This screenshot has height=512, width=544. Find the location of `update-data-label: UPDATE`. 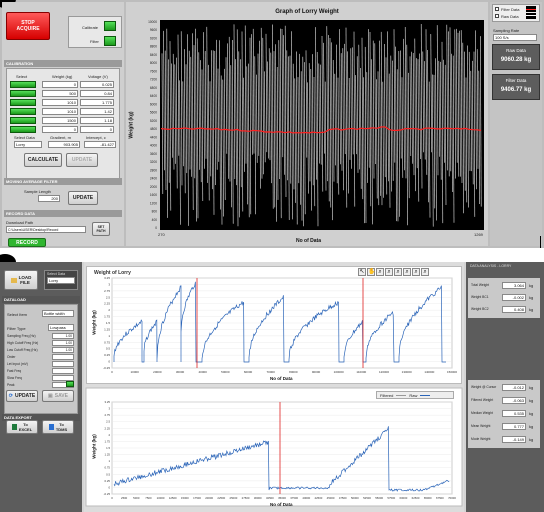

update-data-label: UPDATE is located at coordinates (25, 396).